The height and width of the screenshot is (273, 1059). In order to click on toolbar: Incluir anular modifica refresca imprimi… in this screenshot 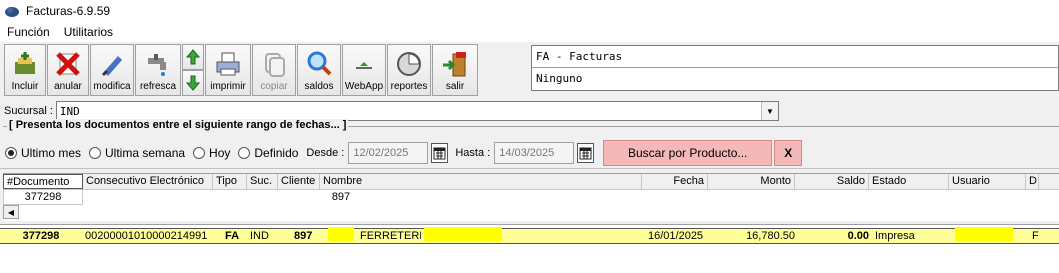, I will do `click(241, 70)`.